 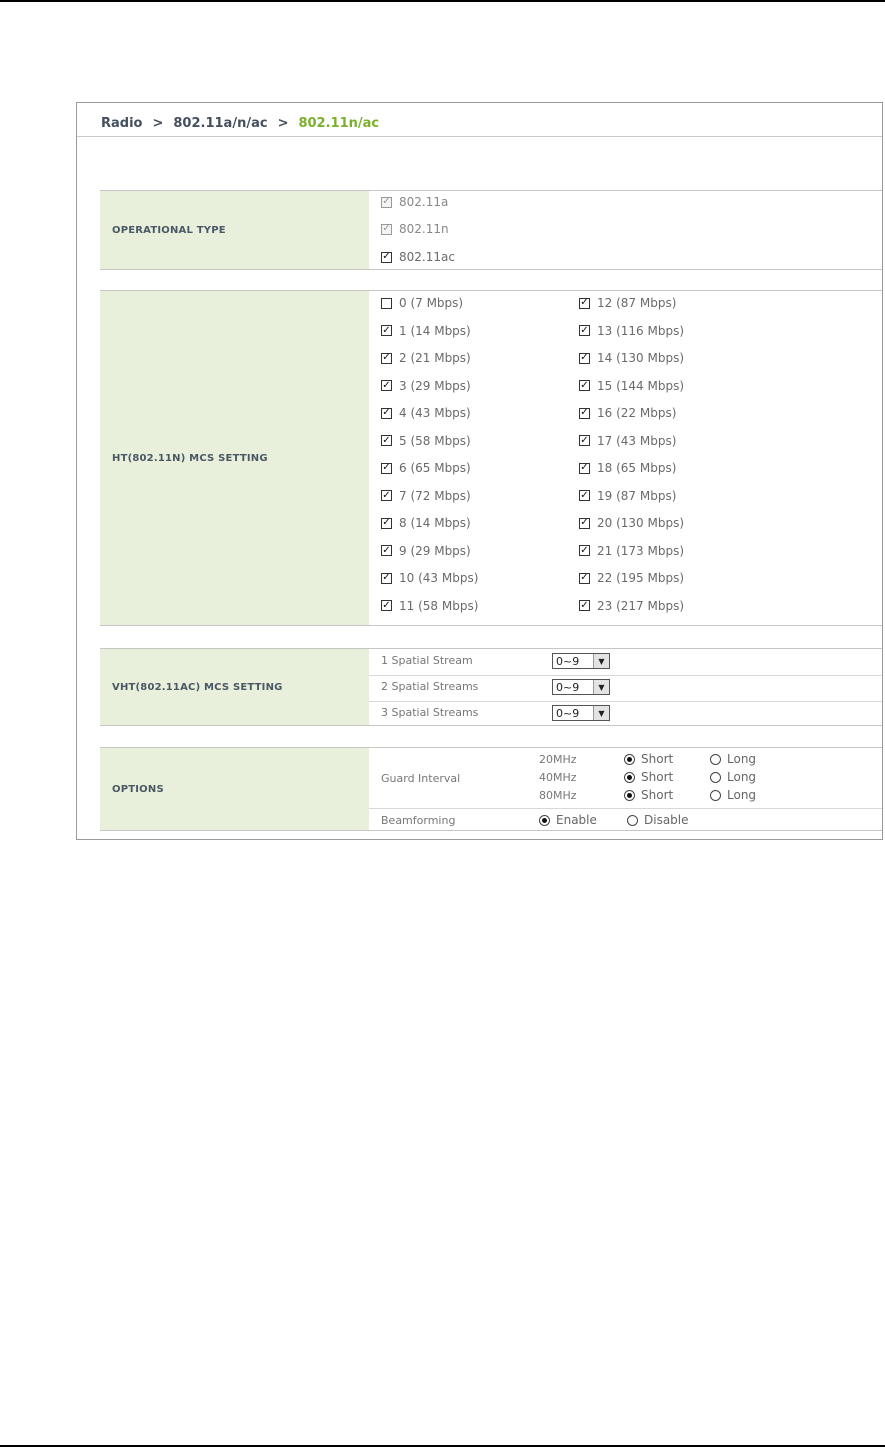 I want to click on mcs-checkbox: ✓ 10 (43 Mbps), so click(x=429, y=578).